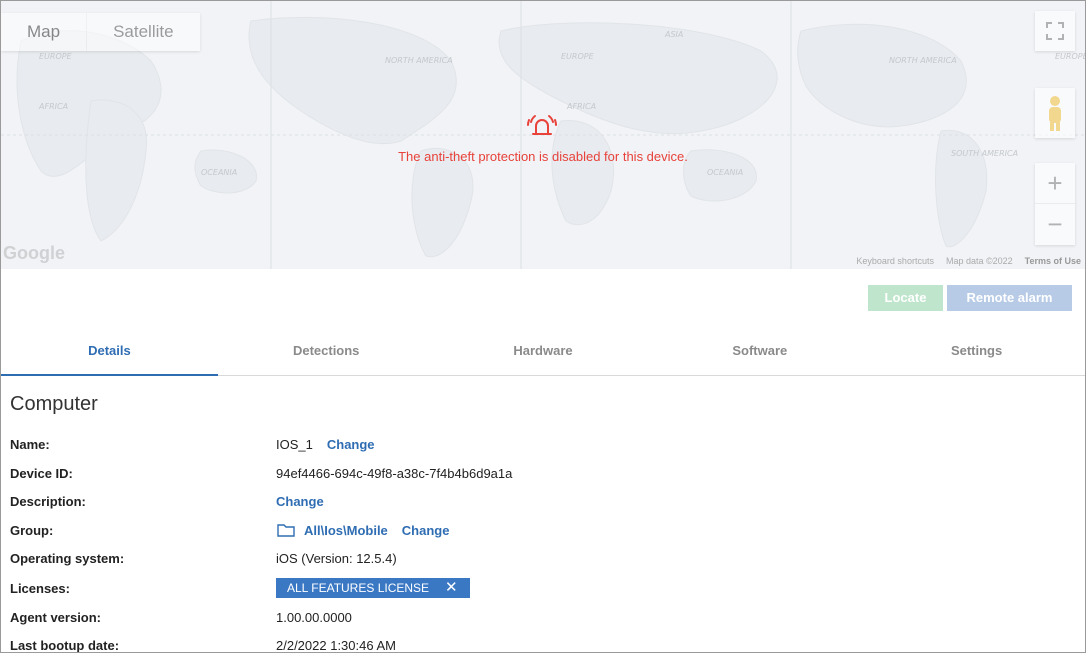 The image size is (1086, 653). What do you see at coordinates (540, 501) in the screenshot?
I see `detail-row-description: Description: Change` at bounding box center [540, 501].